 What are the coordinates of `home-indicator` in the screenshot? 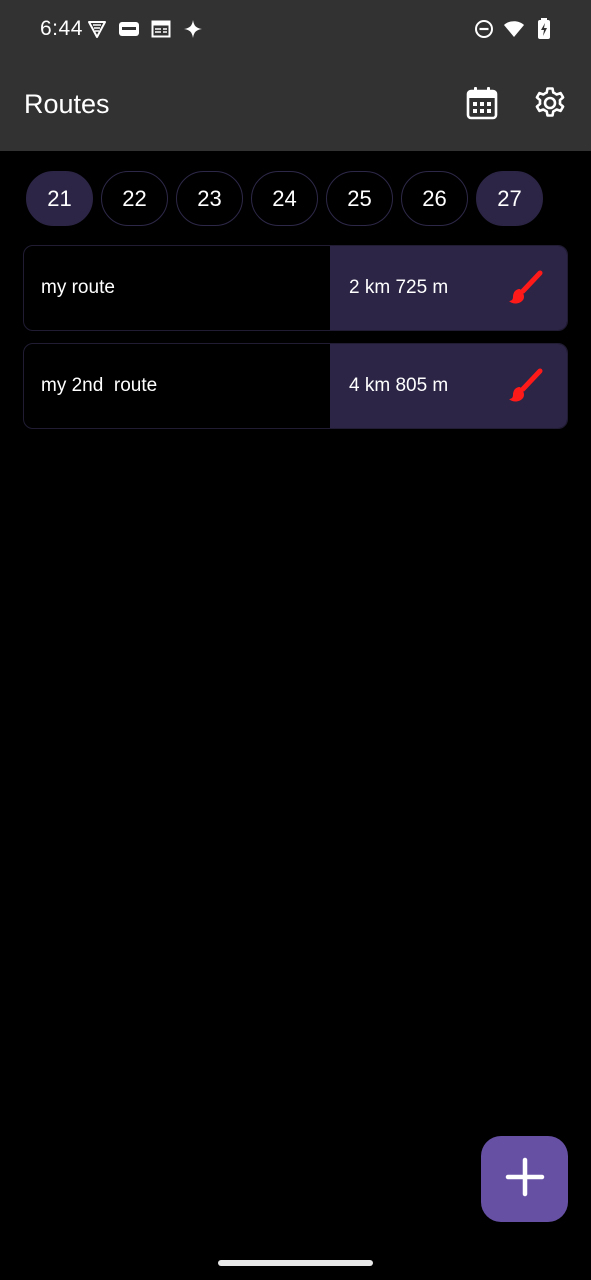 It's located at (295, 1263).